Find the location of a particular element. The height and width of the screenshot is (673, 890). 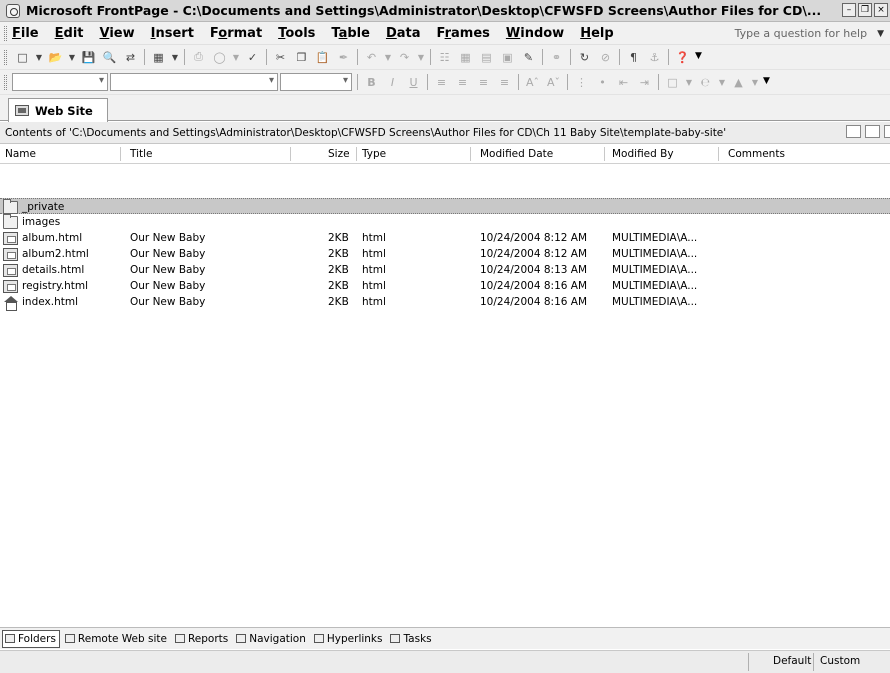

insert-picture-icon: ▣ is located at coordinates (507, 57).